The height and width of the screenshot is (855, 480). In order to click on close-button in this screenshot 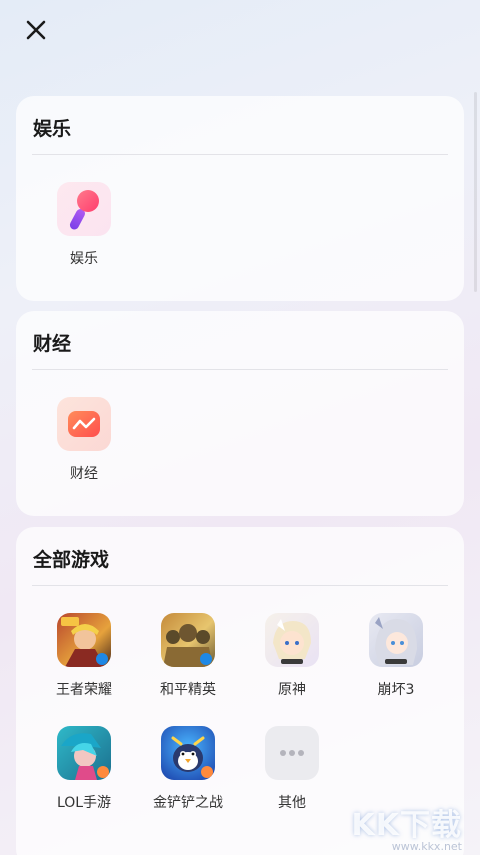, I will do `click(36, 30)`.